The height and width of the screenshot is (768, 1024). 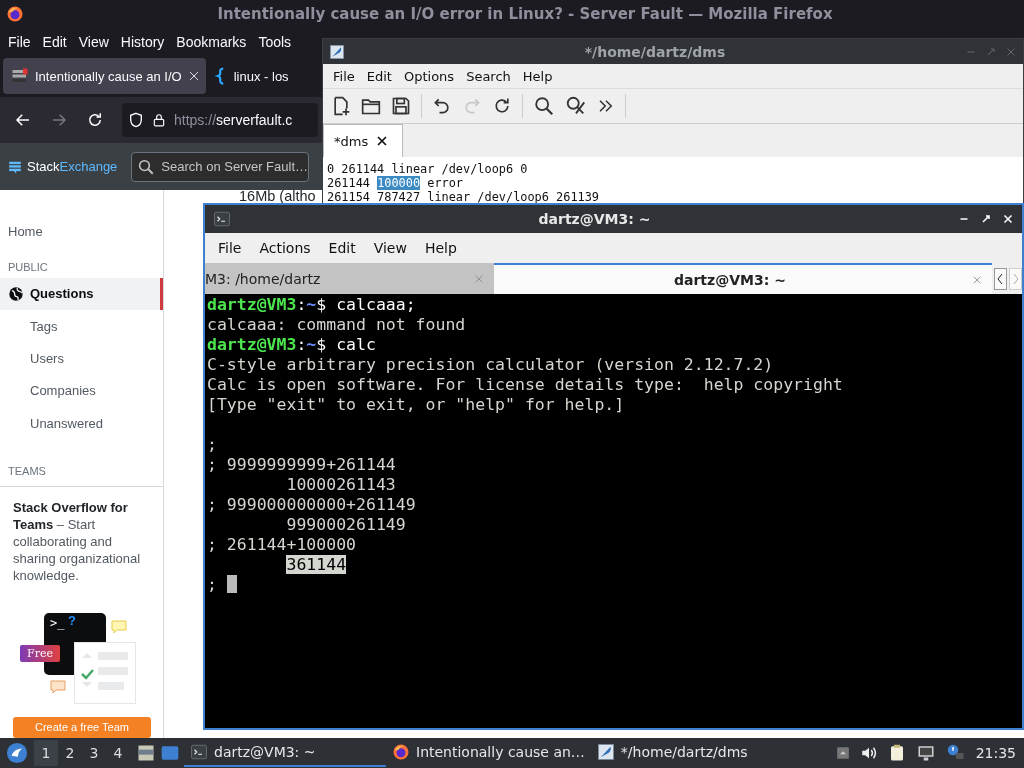 What do you see at coordinates (46, 753) in the screenshot?
I see `workspace-button: 1` at bounding box center [46, 753].